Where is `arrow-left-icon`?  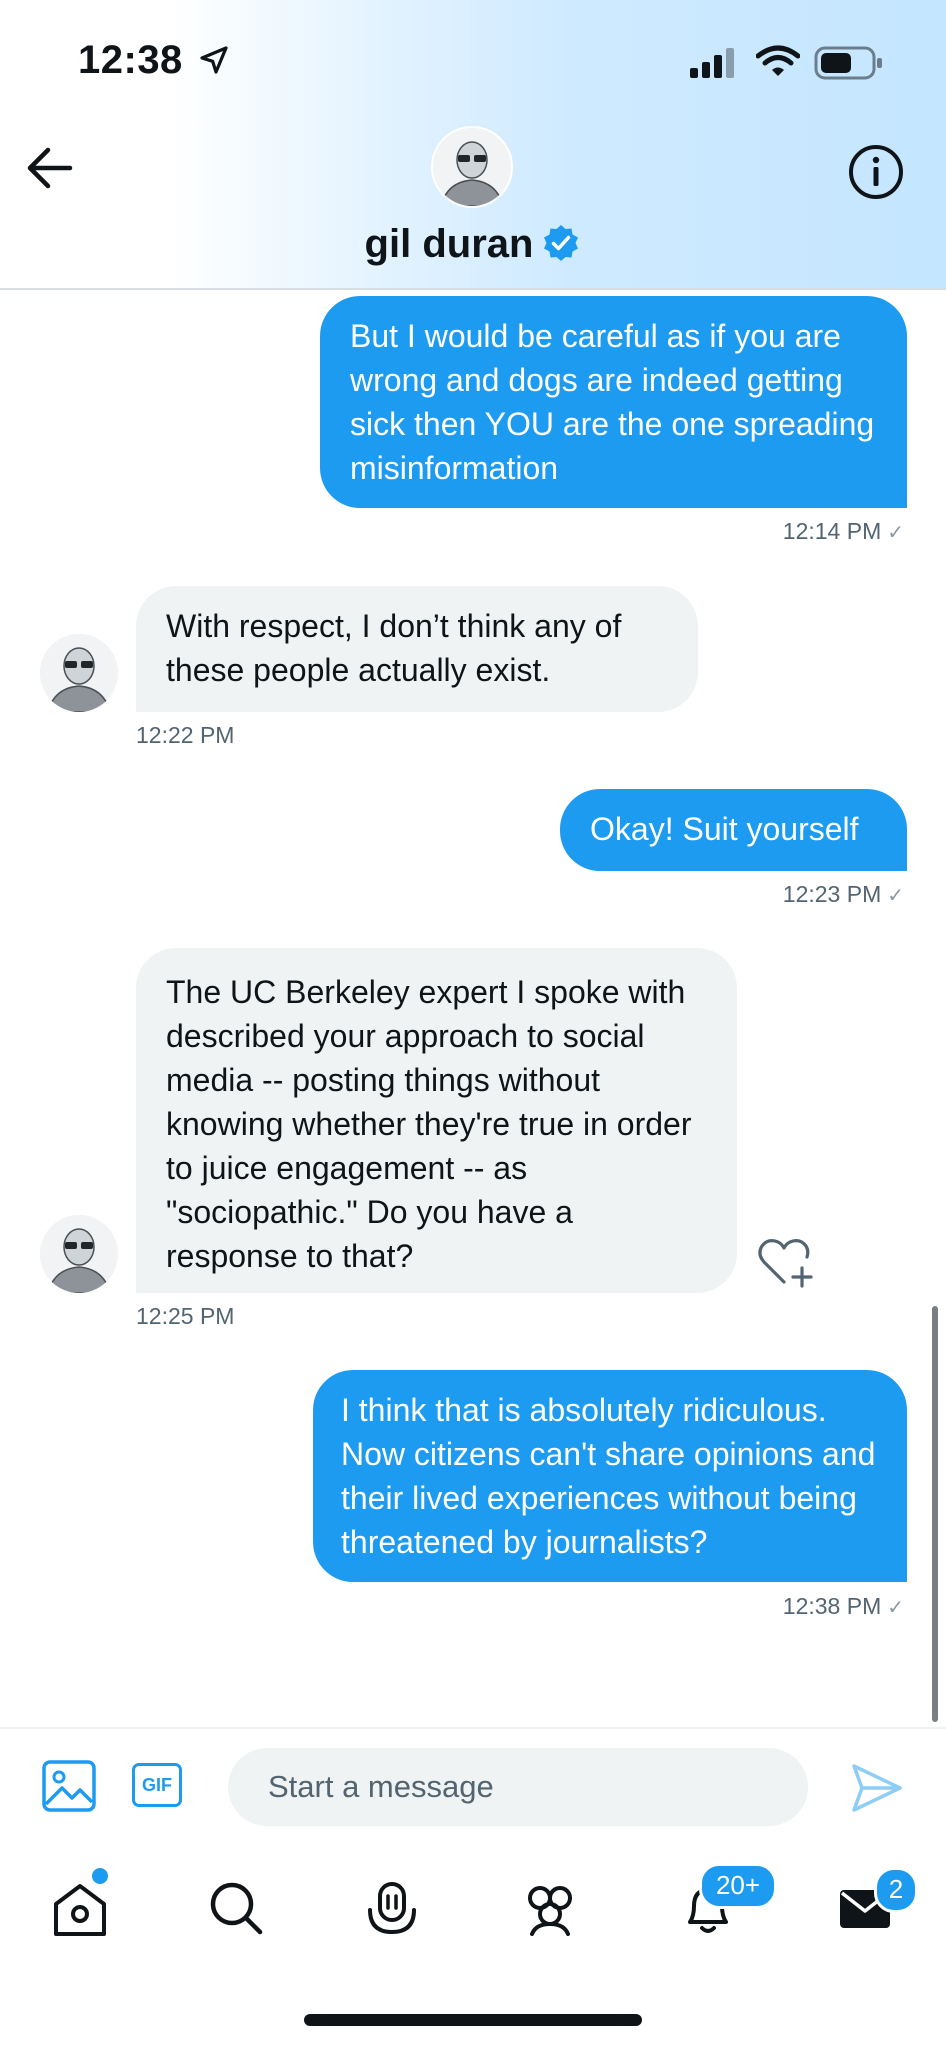 arrow-left-icon is located at coordinates (50, 168).